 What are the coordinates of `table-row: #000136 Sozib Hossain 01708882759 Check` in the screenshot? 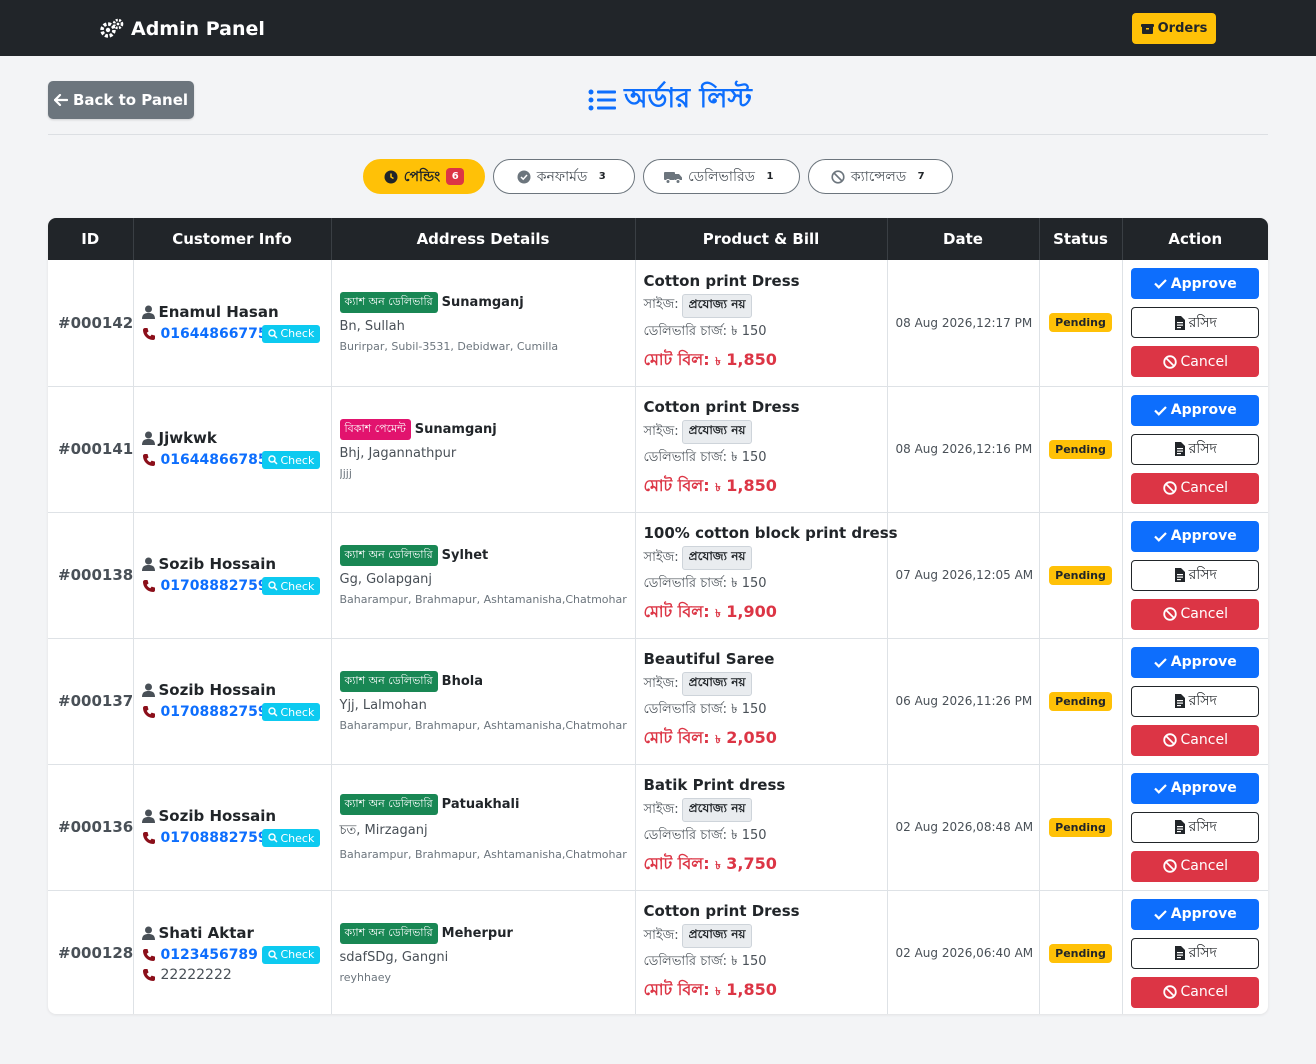 It's located at (658, 827).